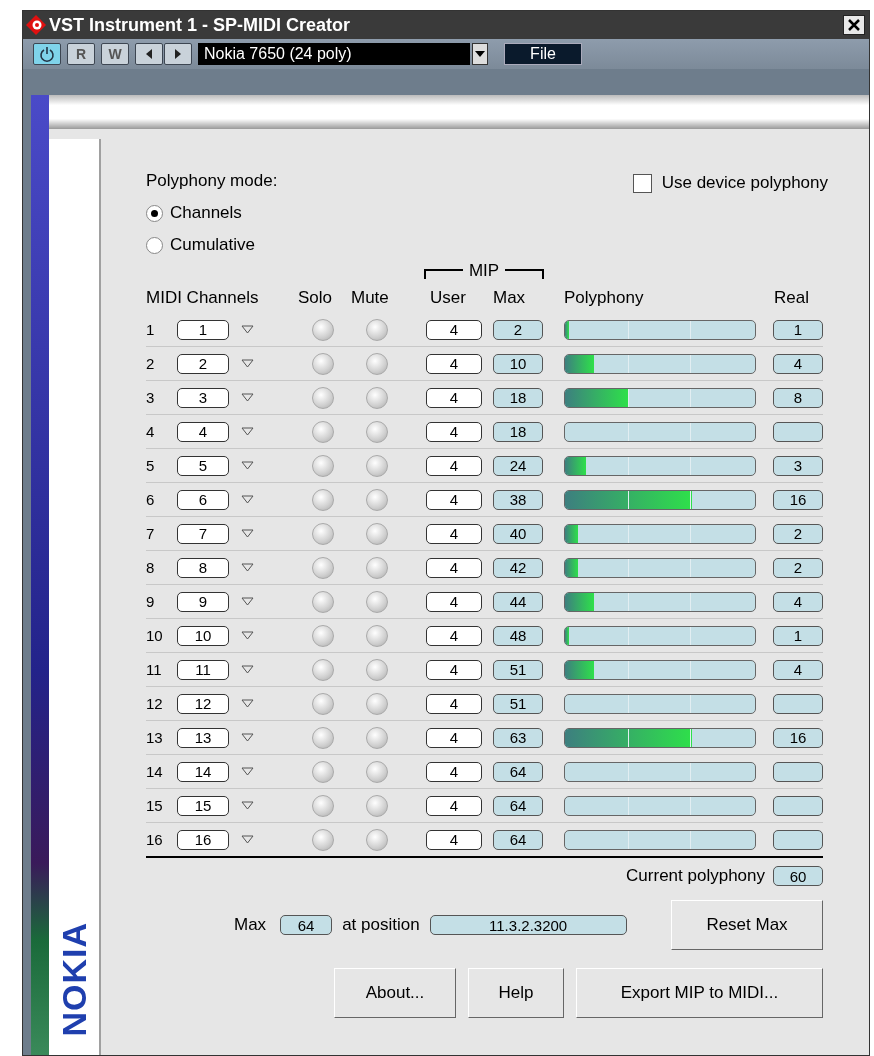 Image resolution: width=874 pixels, height=1056 pixels. What do you see at coordinates (203, 805) in the screenshot?
I see `channel-field: 15` at bounding box center [203, 805].